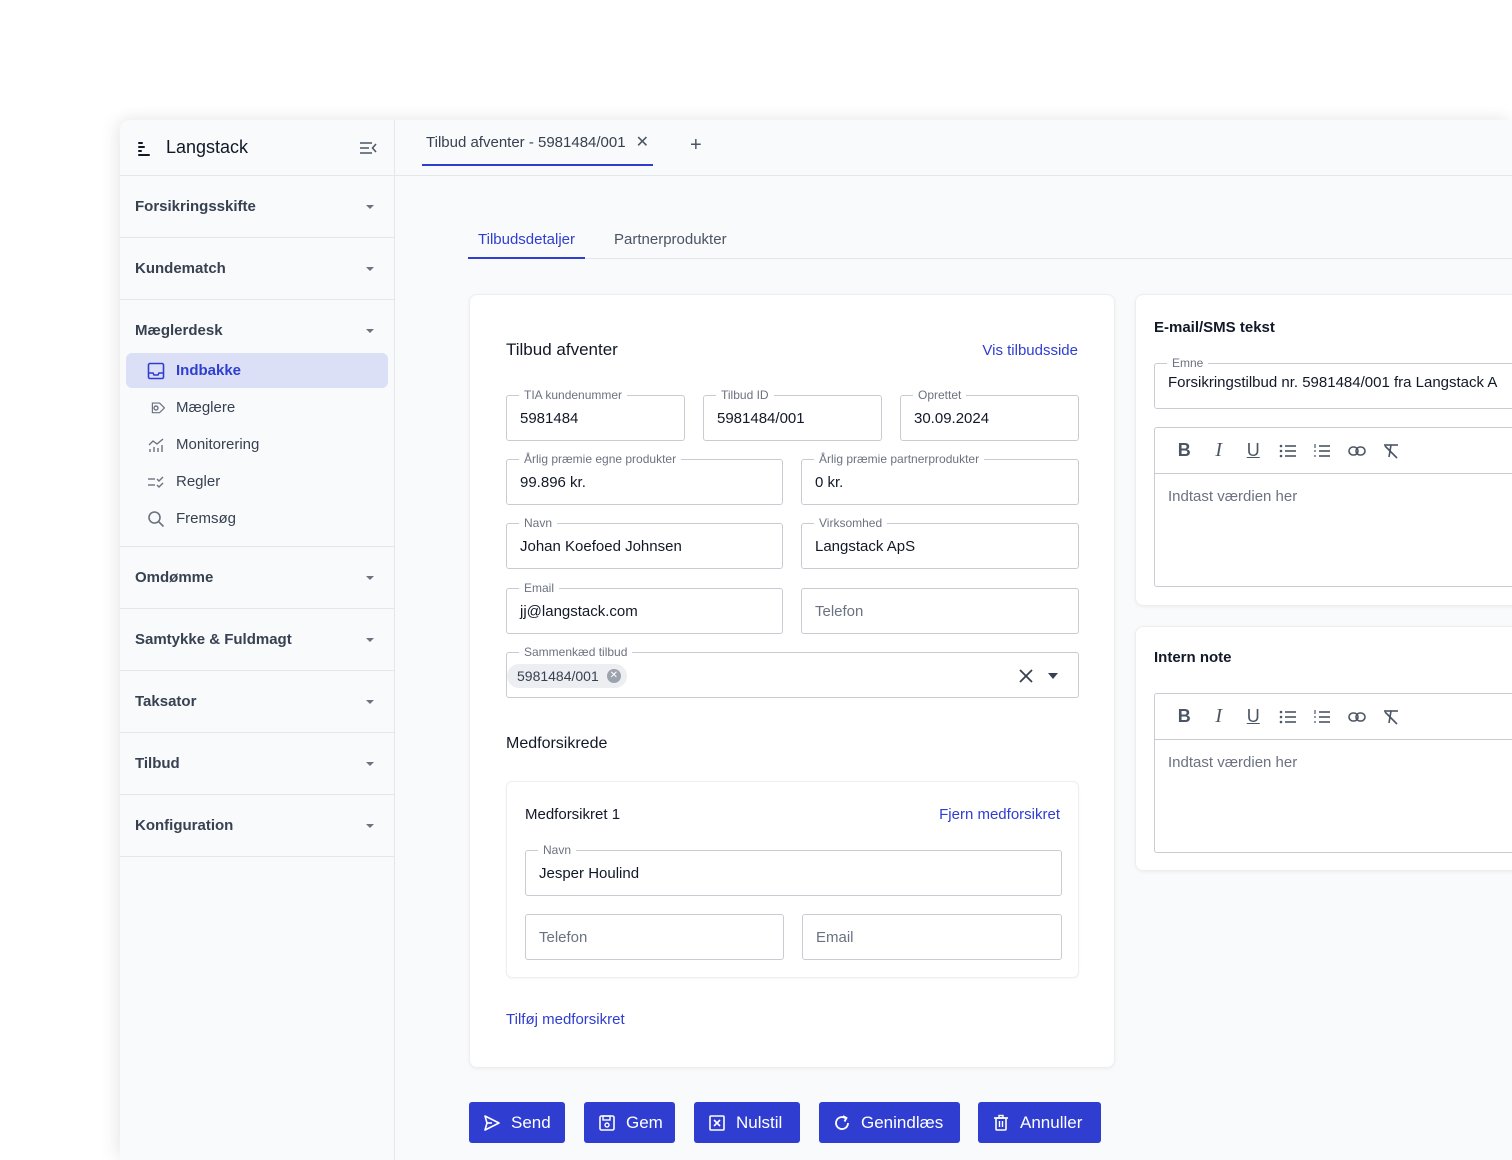 This screenshot has height=1160, width=1512. Describe the element at coordinates (526, 241) in the screenshot. I see `tab-tilbudsdetaljer: Tilbudsdetaljer` at that location.